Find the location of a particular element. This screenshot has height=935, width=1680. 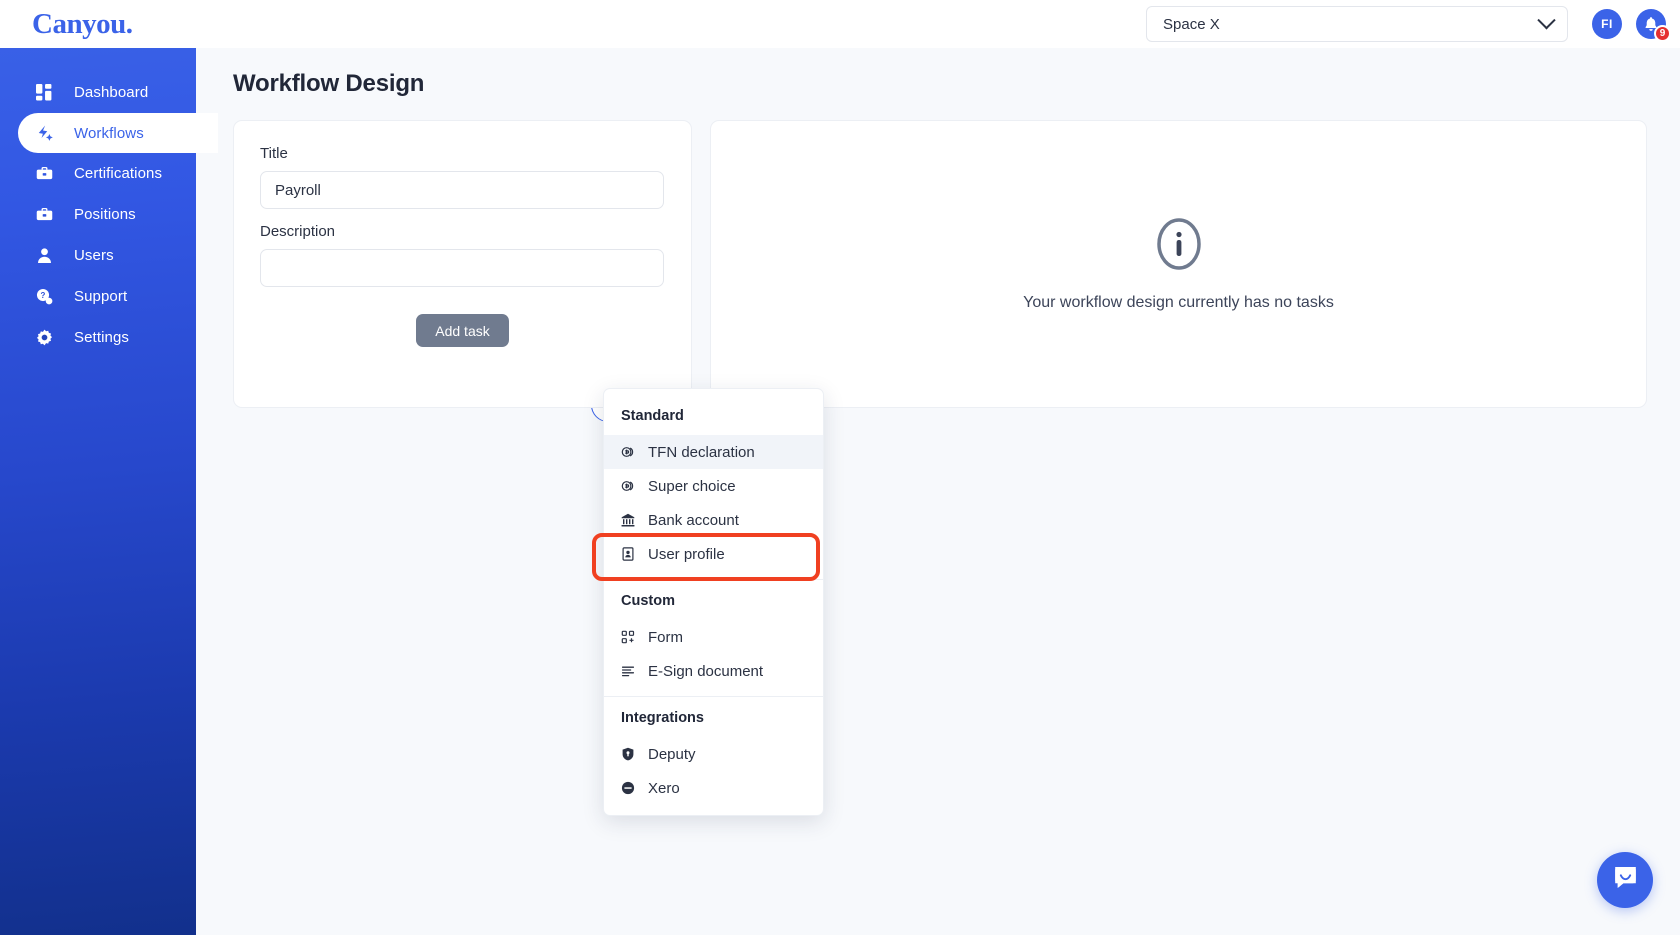

add-task-button: Add task is located at coordinates (462, 330).